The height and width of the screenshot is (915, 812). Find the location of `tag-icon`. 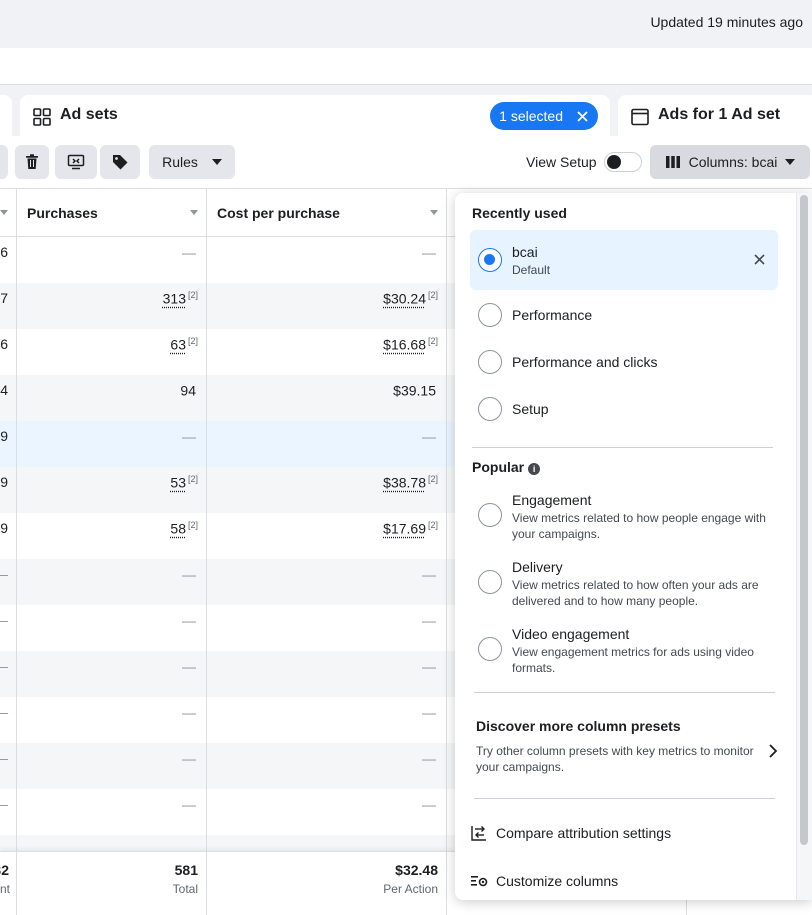

tag-icon is located at coordinates (120, 162).